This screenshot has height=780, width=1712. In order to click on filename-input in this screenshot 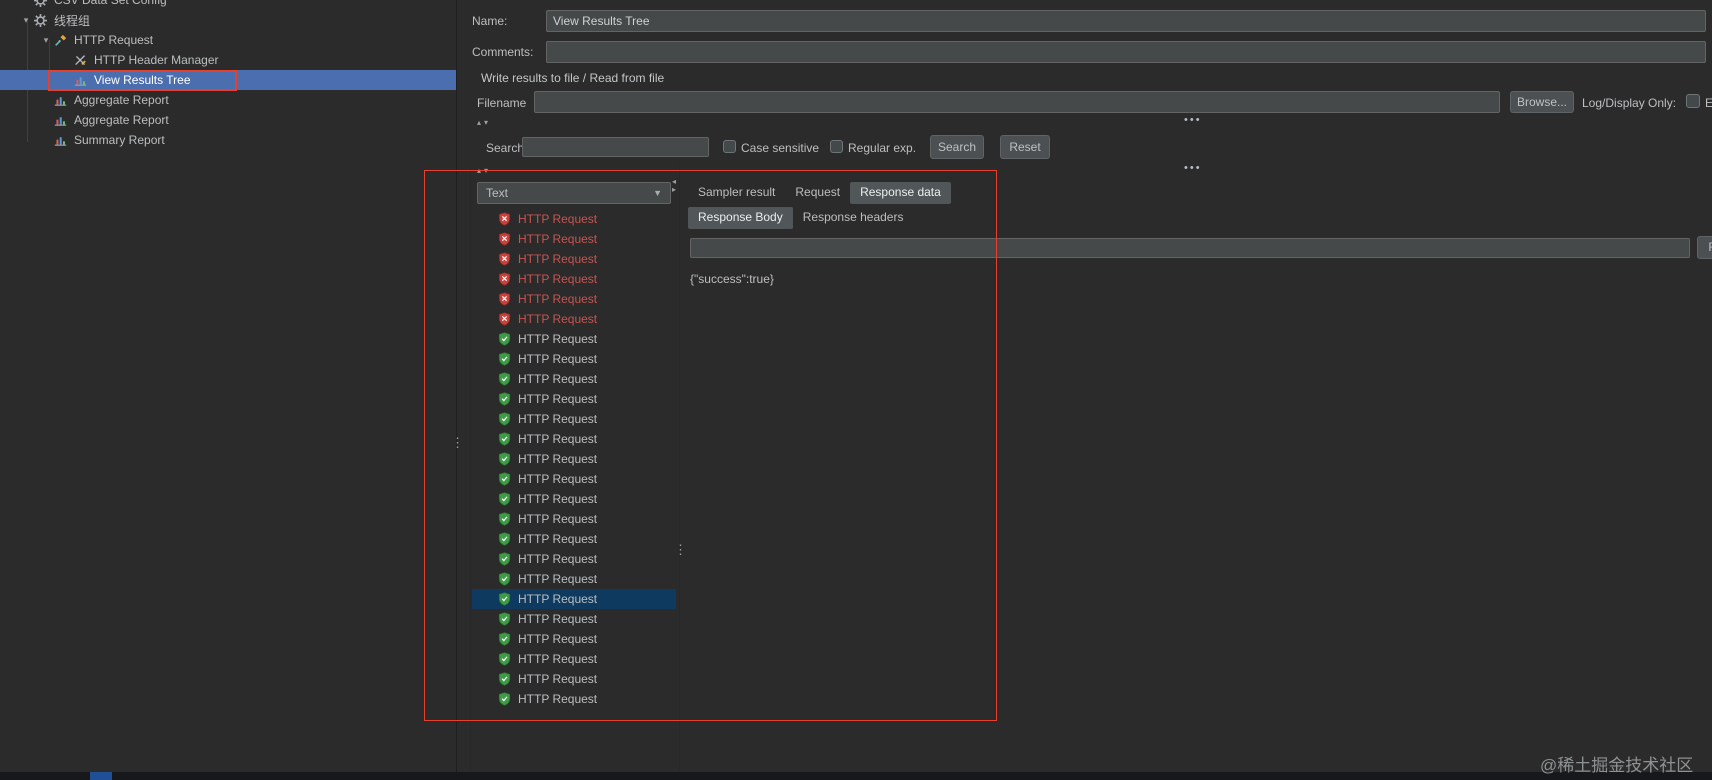, I will do `click(1017, 102)`.